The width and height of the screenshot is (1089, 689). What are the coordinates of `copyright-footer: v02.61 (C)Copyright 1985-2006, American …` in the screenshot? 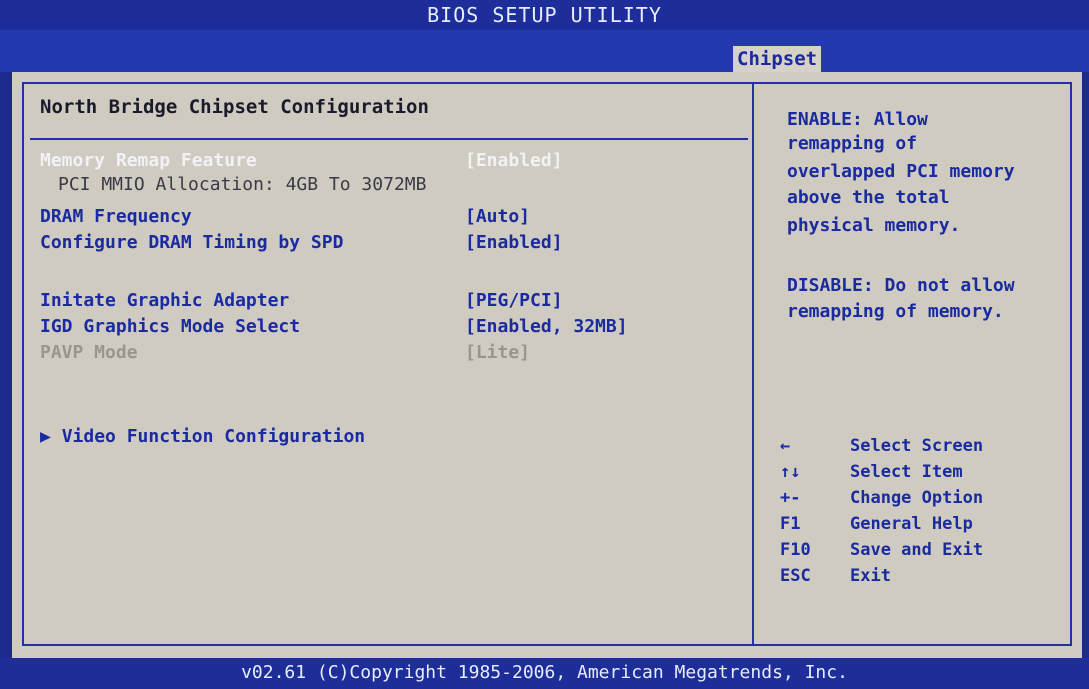 It's located at (544, 673).